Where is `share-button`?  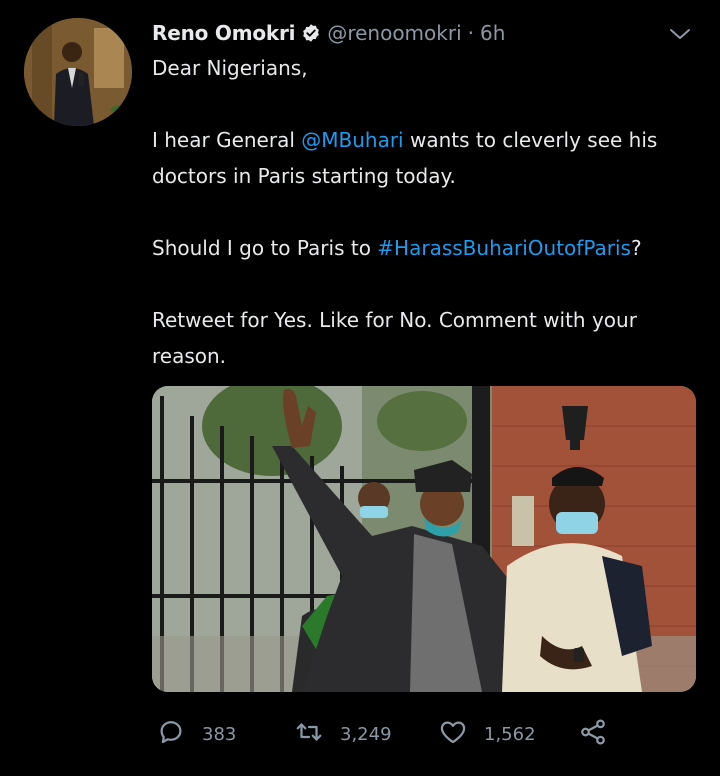
share-button is located at coordinates (593, 734).